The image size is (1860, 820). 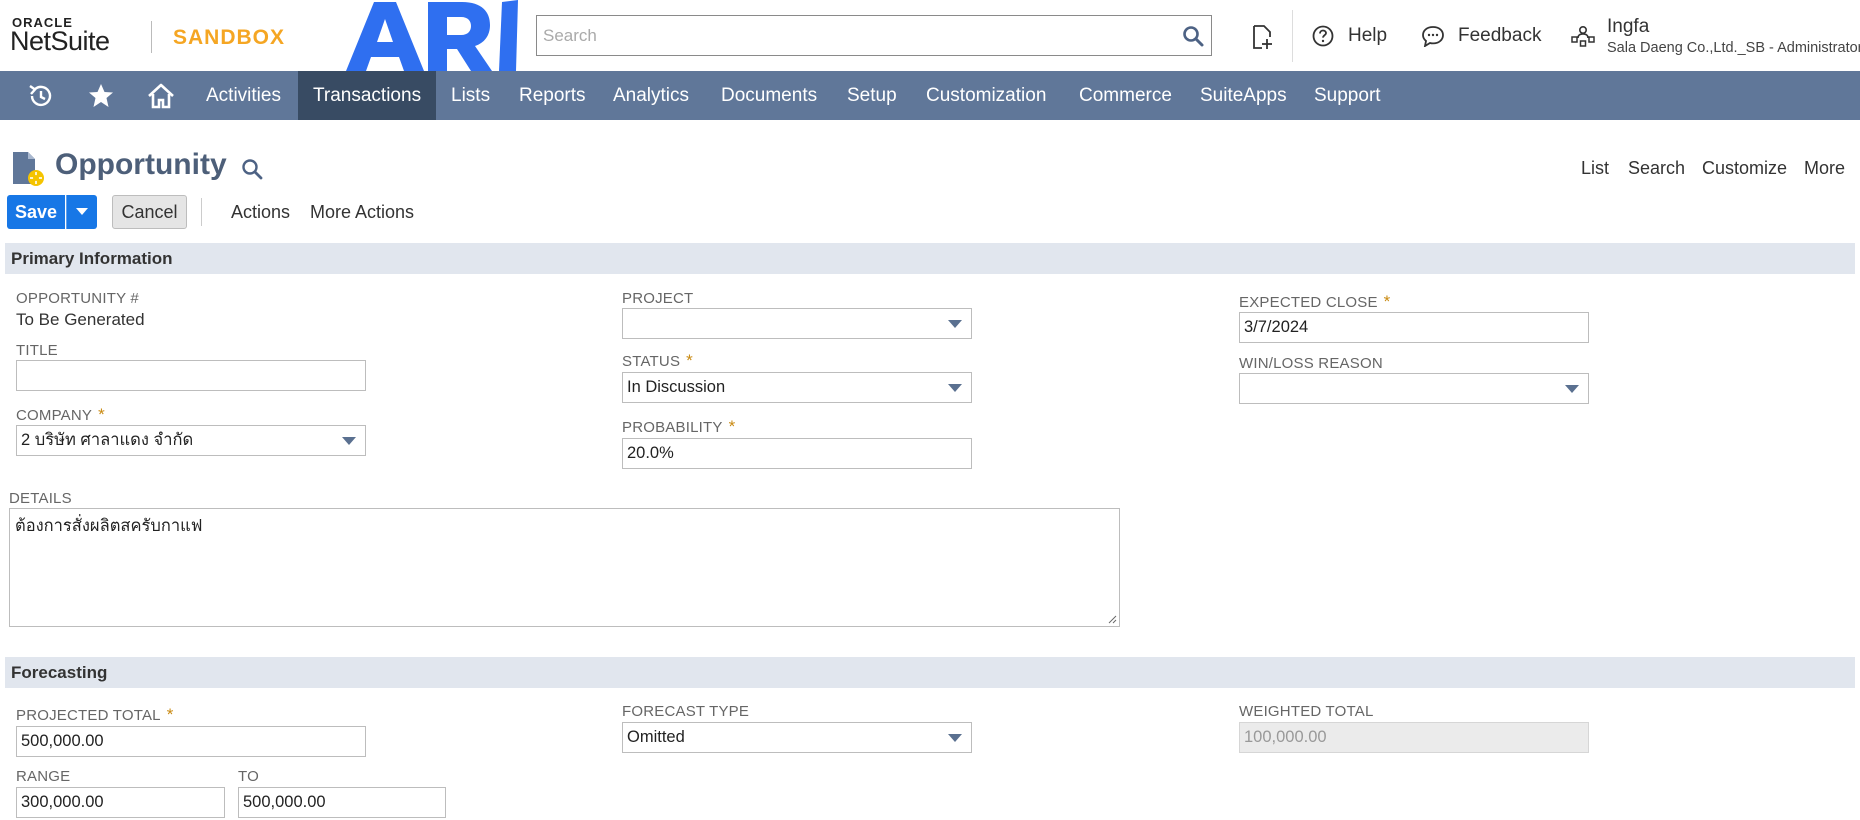 I want to click on details-textarea: ต้องการสั่งผลิตสครับกาแฟ, so click(x=564, y=567).